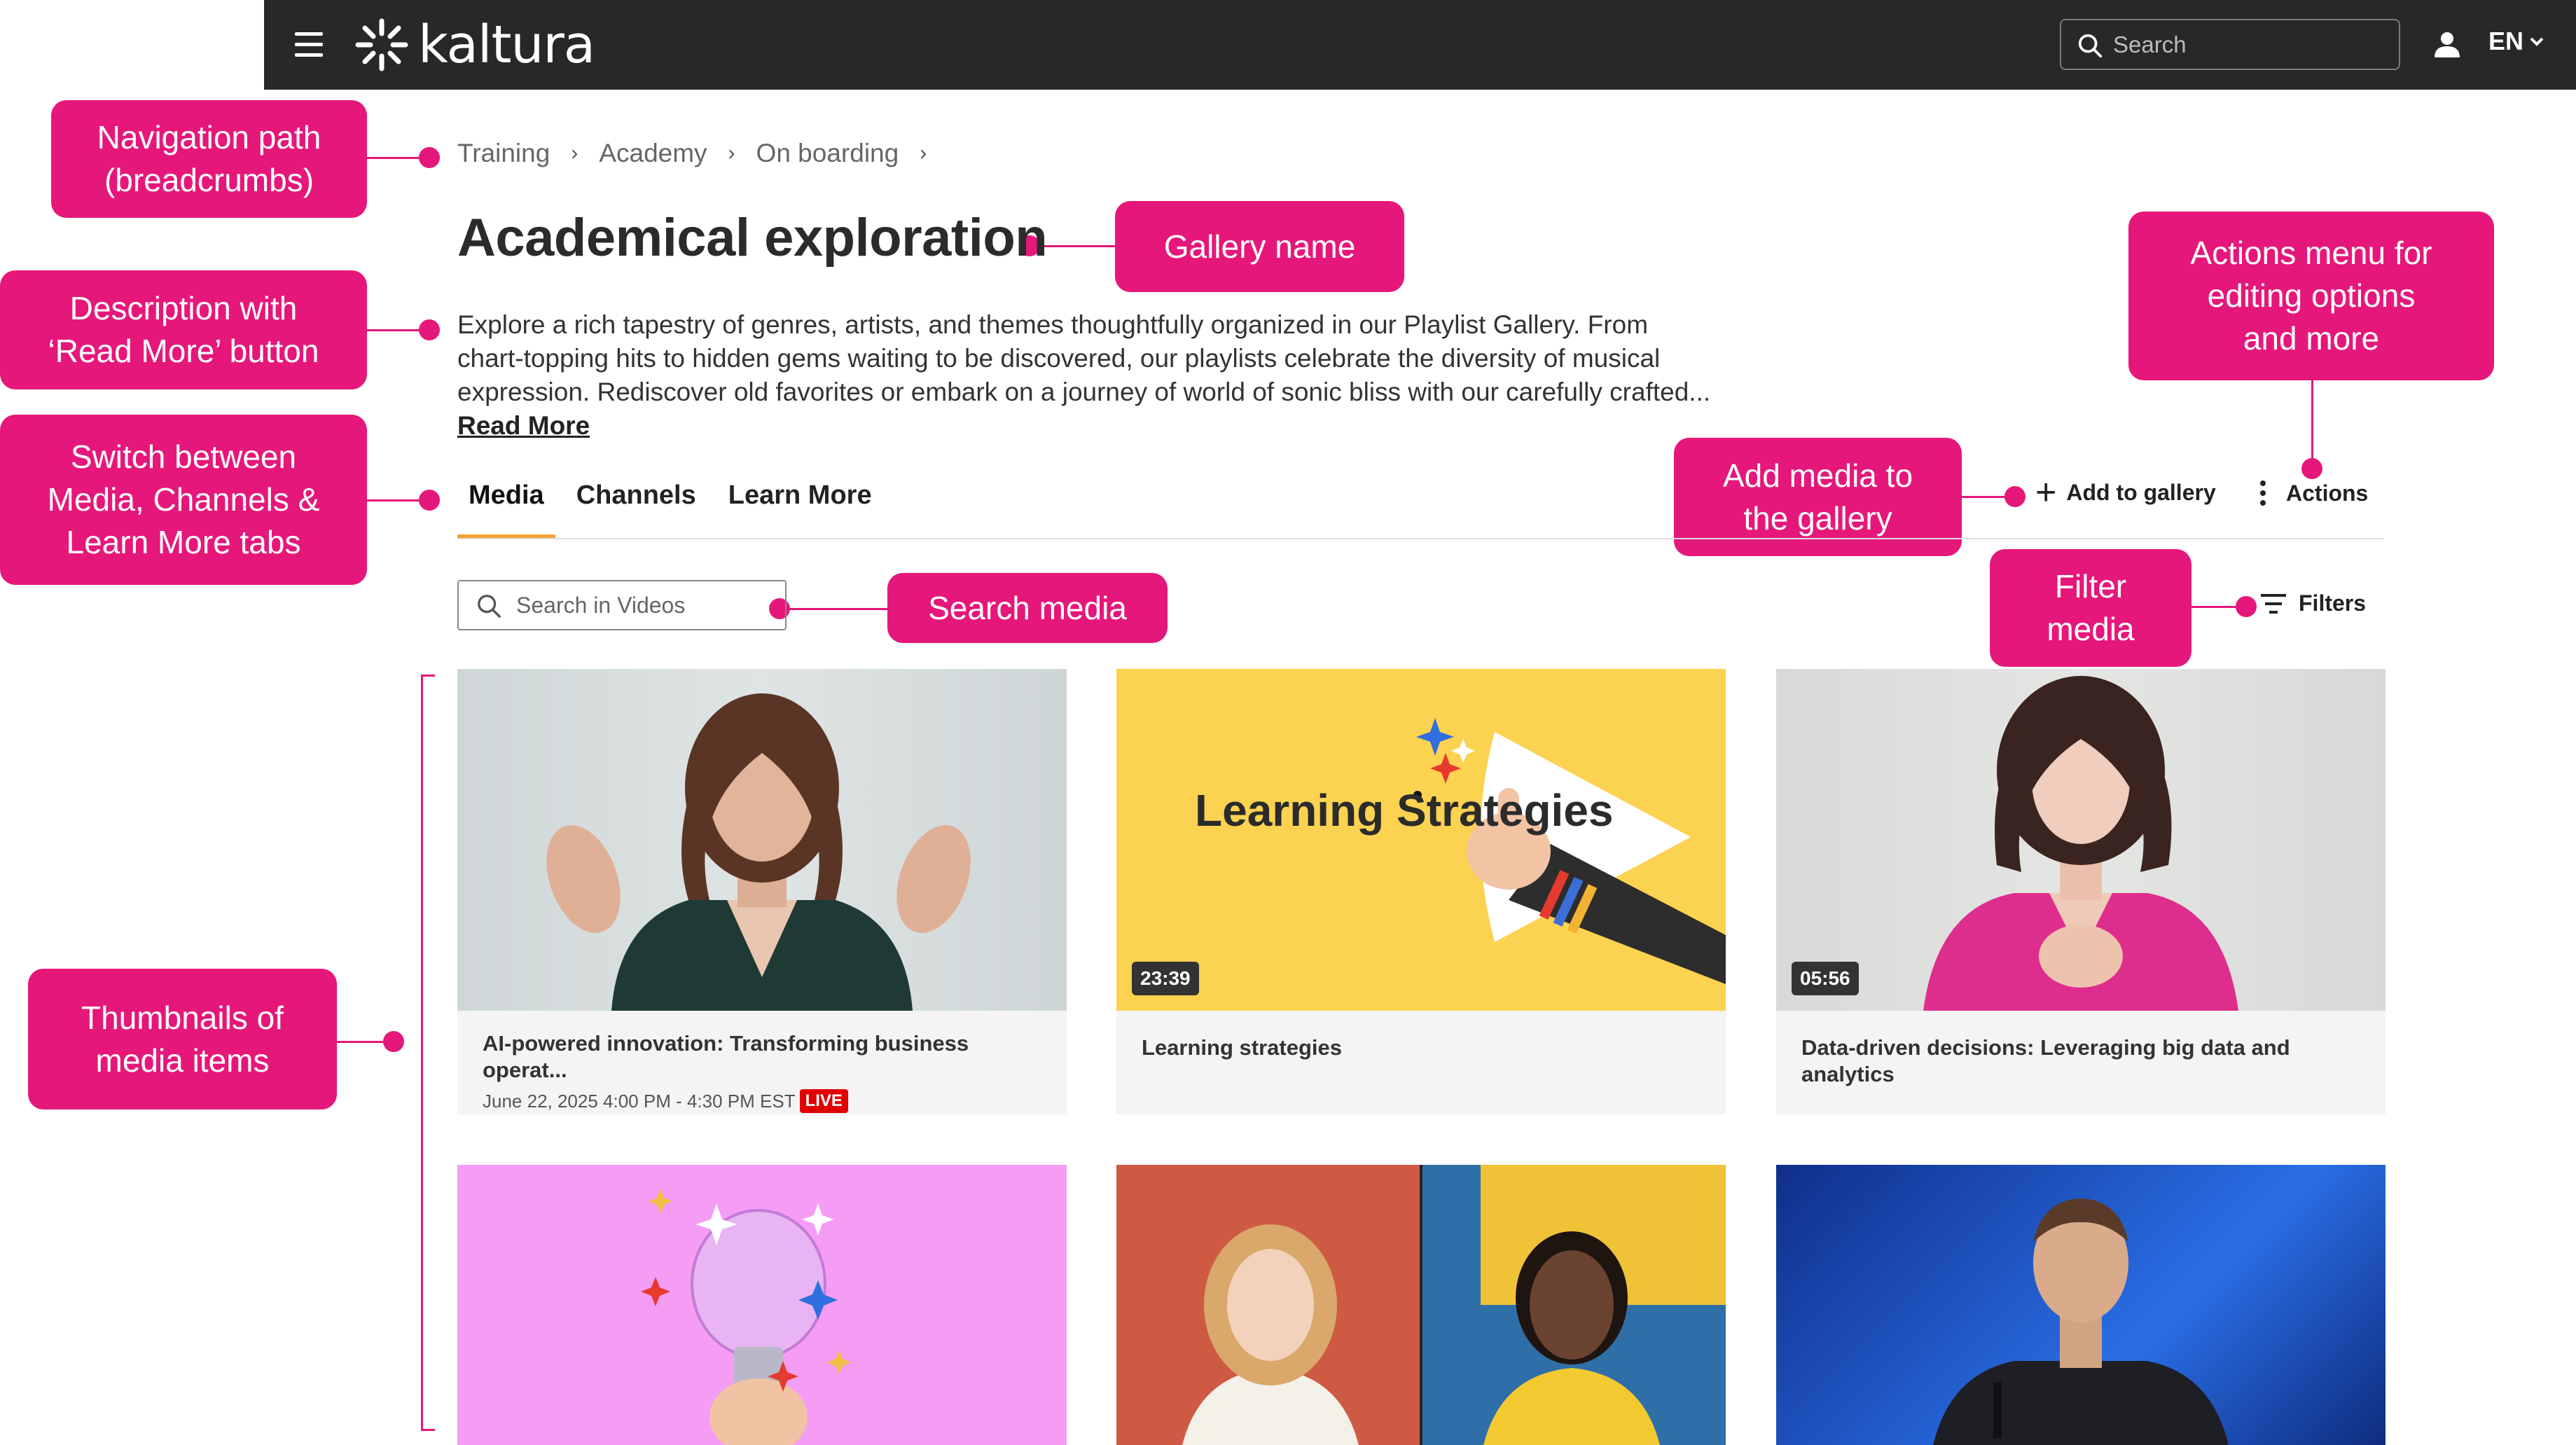 This screenshot has width=2576, height=1445. What do you see at coordinates (2333, 603) in the screenshot?
I see `filters-label: Filters` at bounding box center [2333, 603].